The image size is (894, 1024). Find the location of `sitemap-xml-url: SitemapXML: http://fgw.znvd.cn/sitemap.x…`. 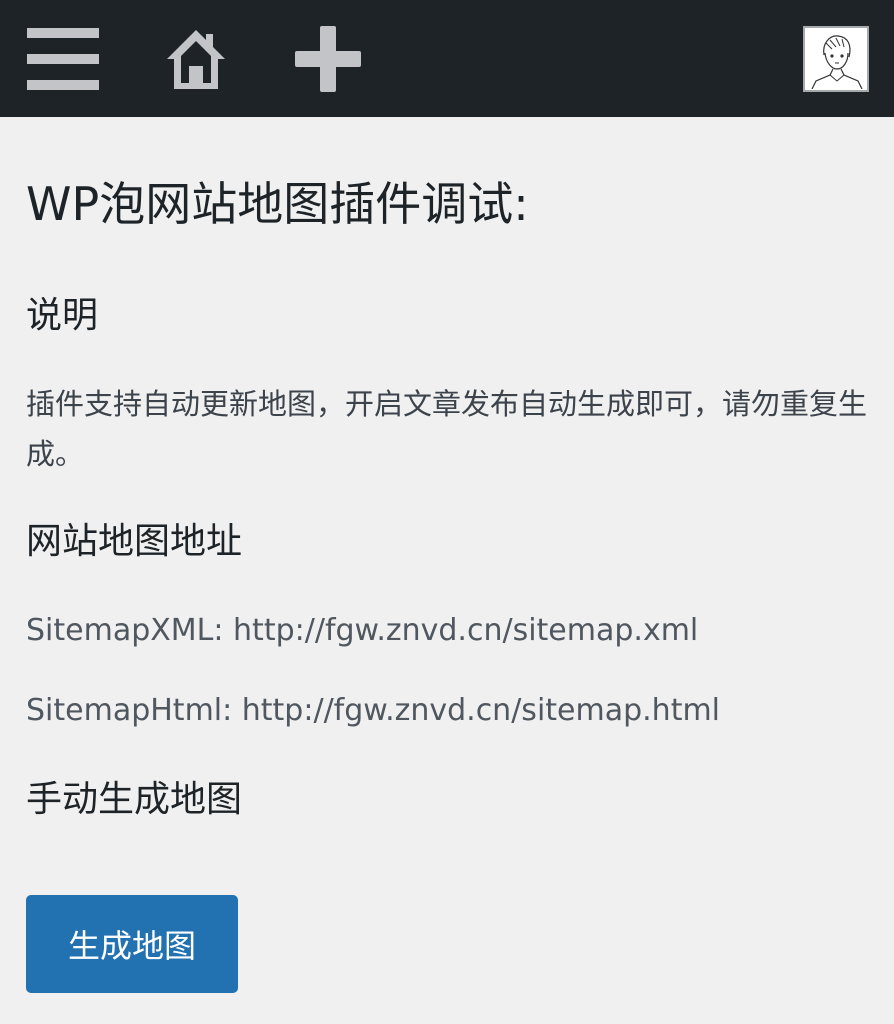

sitemap-xml-url: SitemapXML: http://fgw.znvd.cn/sitemap.x… is located at coordinates (362, 630).